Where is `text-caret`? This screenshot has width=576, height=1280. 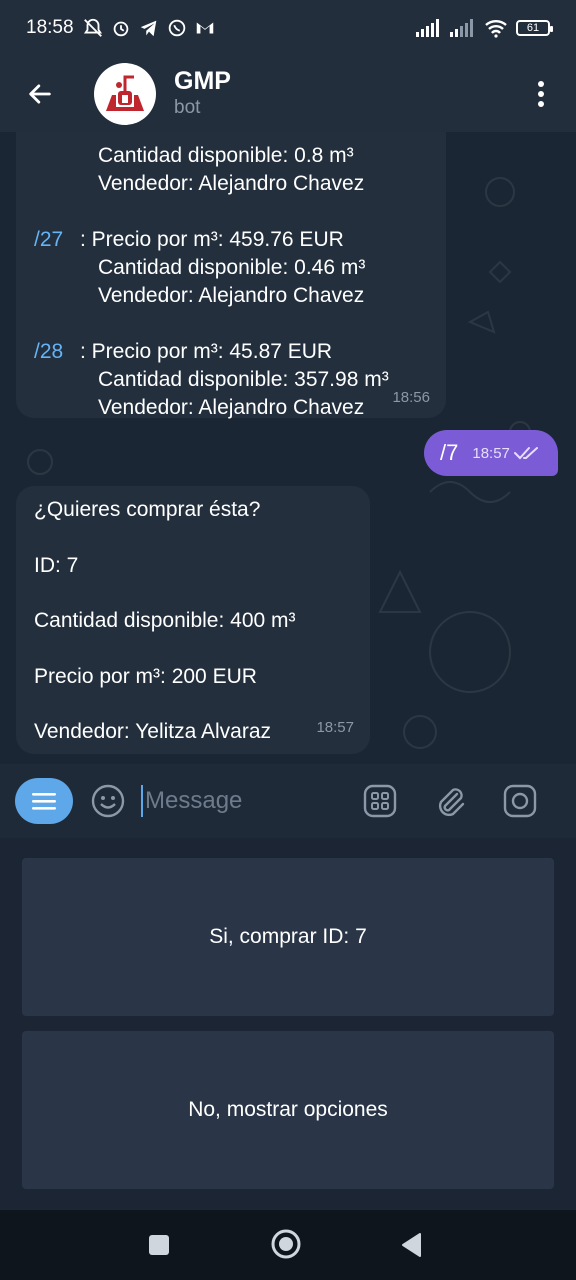 text-caret is located at coordinates (142, 801).